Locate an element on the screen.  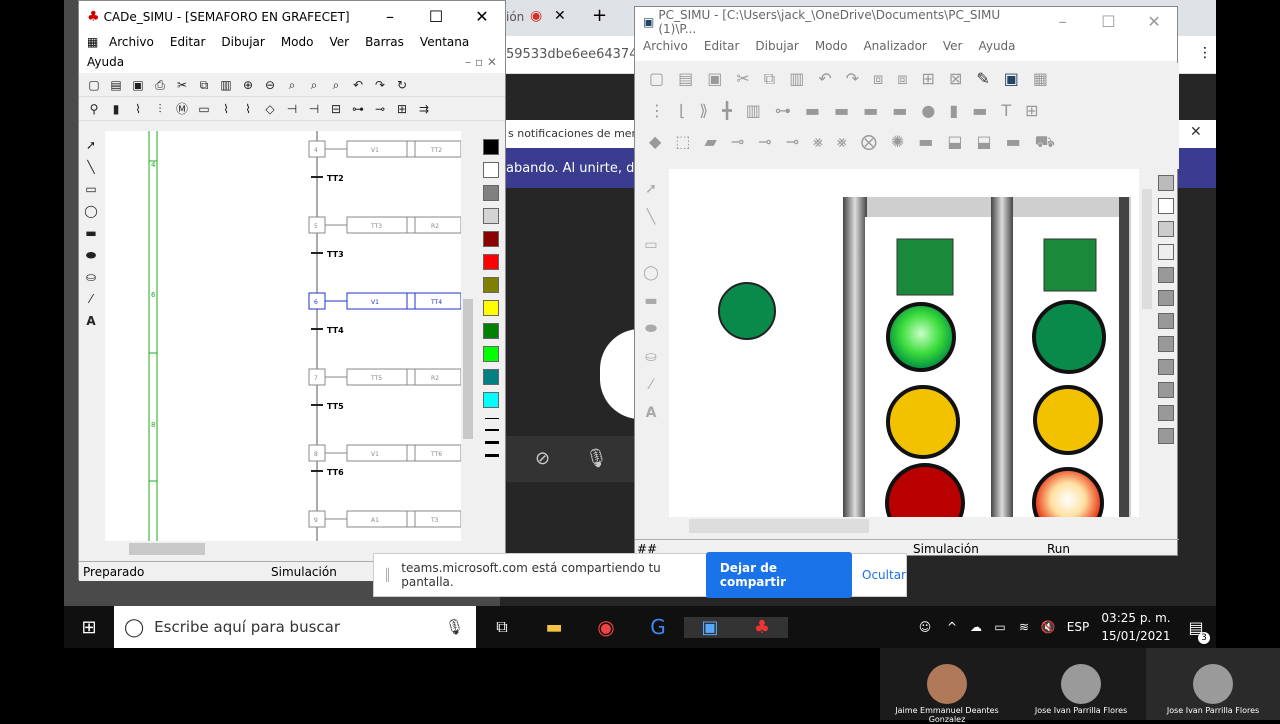
taskbar-search: ◯ Escribe aquí para buscar 🎙 is located at coordinates (295, 627).